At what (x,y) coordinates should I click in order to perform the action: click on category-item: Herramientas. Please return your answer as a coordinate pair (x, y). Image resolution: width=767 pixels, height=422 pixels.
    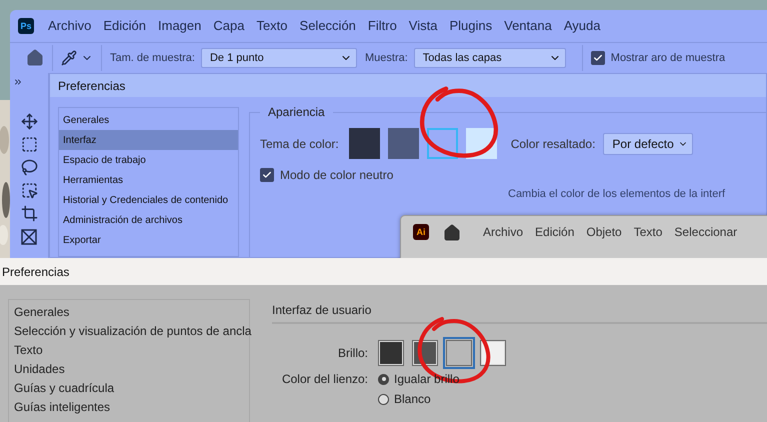
    Looking at the image, I should click on (148, 180).